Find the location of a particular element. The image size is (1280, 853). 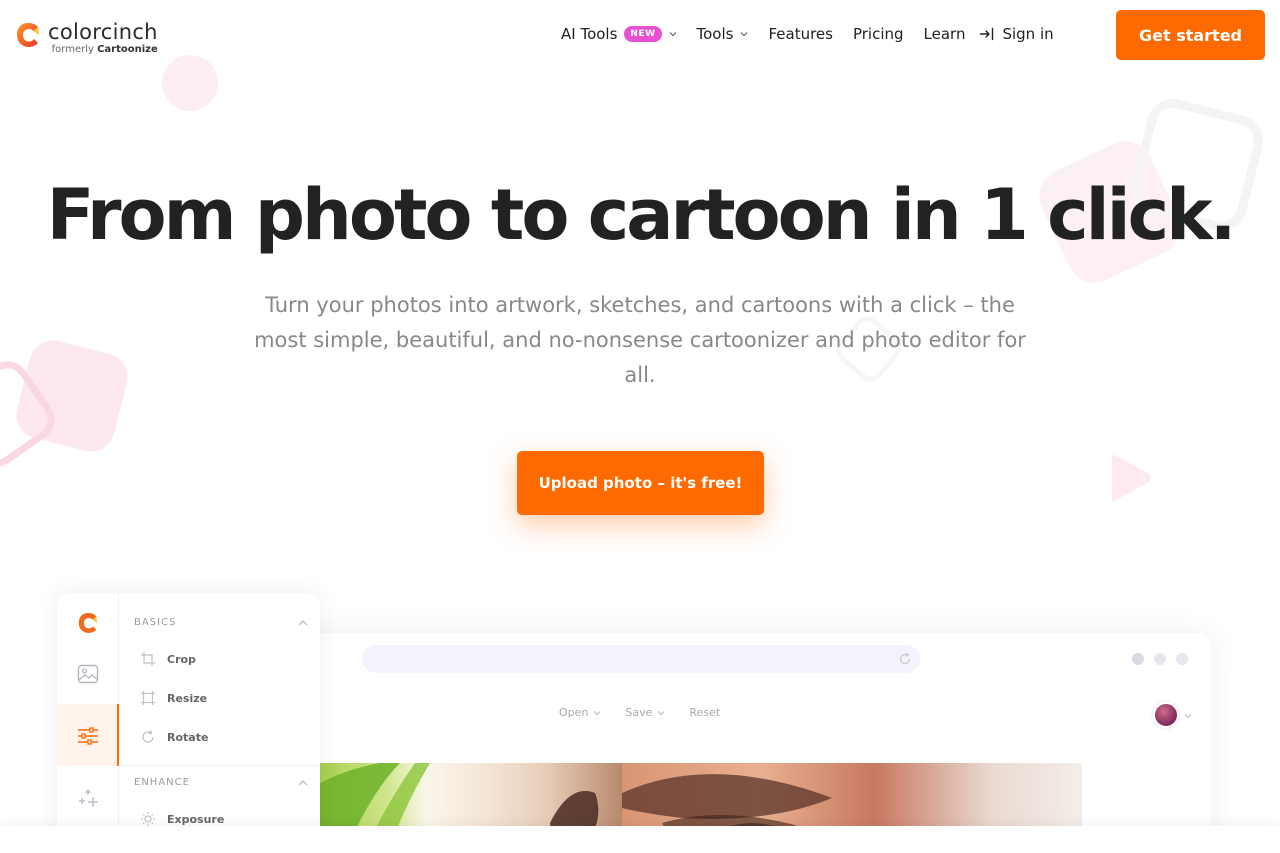

nav-pricing: Pricing is located at coordinates (878, 34).